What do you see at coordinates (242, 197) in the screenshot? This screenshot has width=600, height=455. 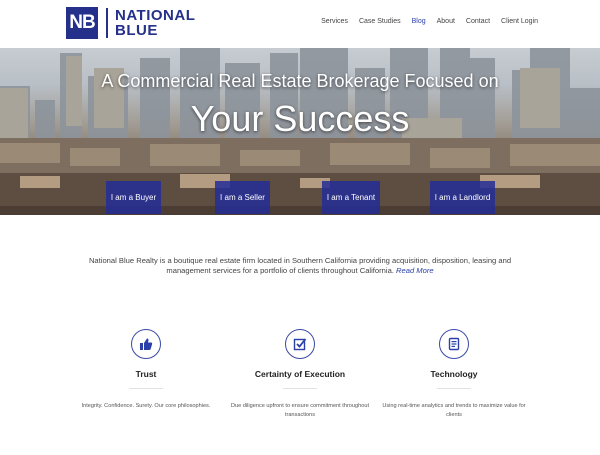 I see `seller-button: I am a Seller` at bounding box center [242, 197].